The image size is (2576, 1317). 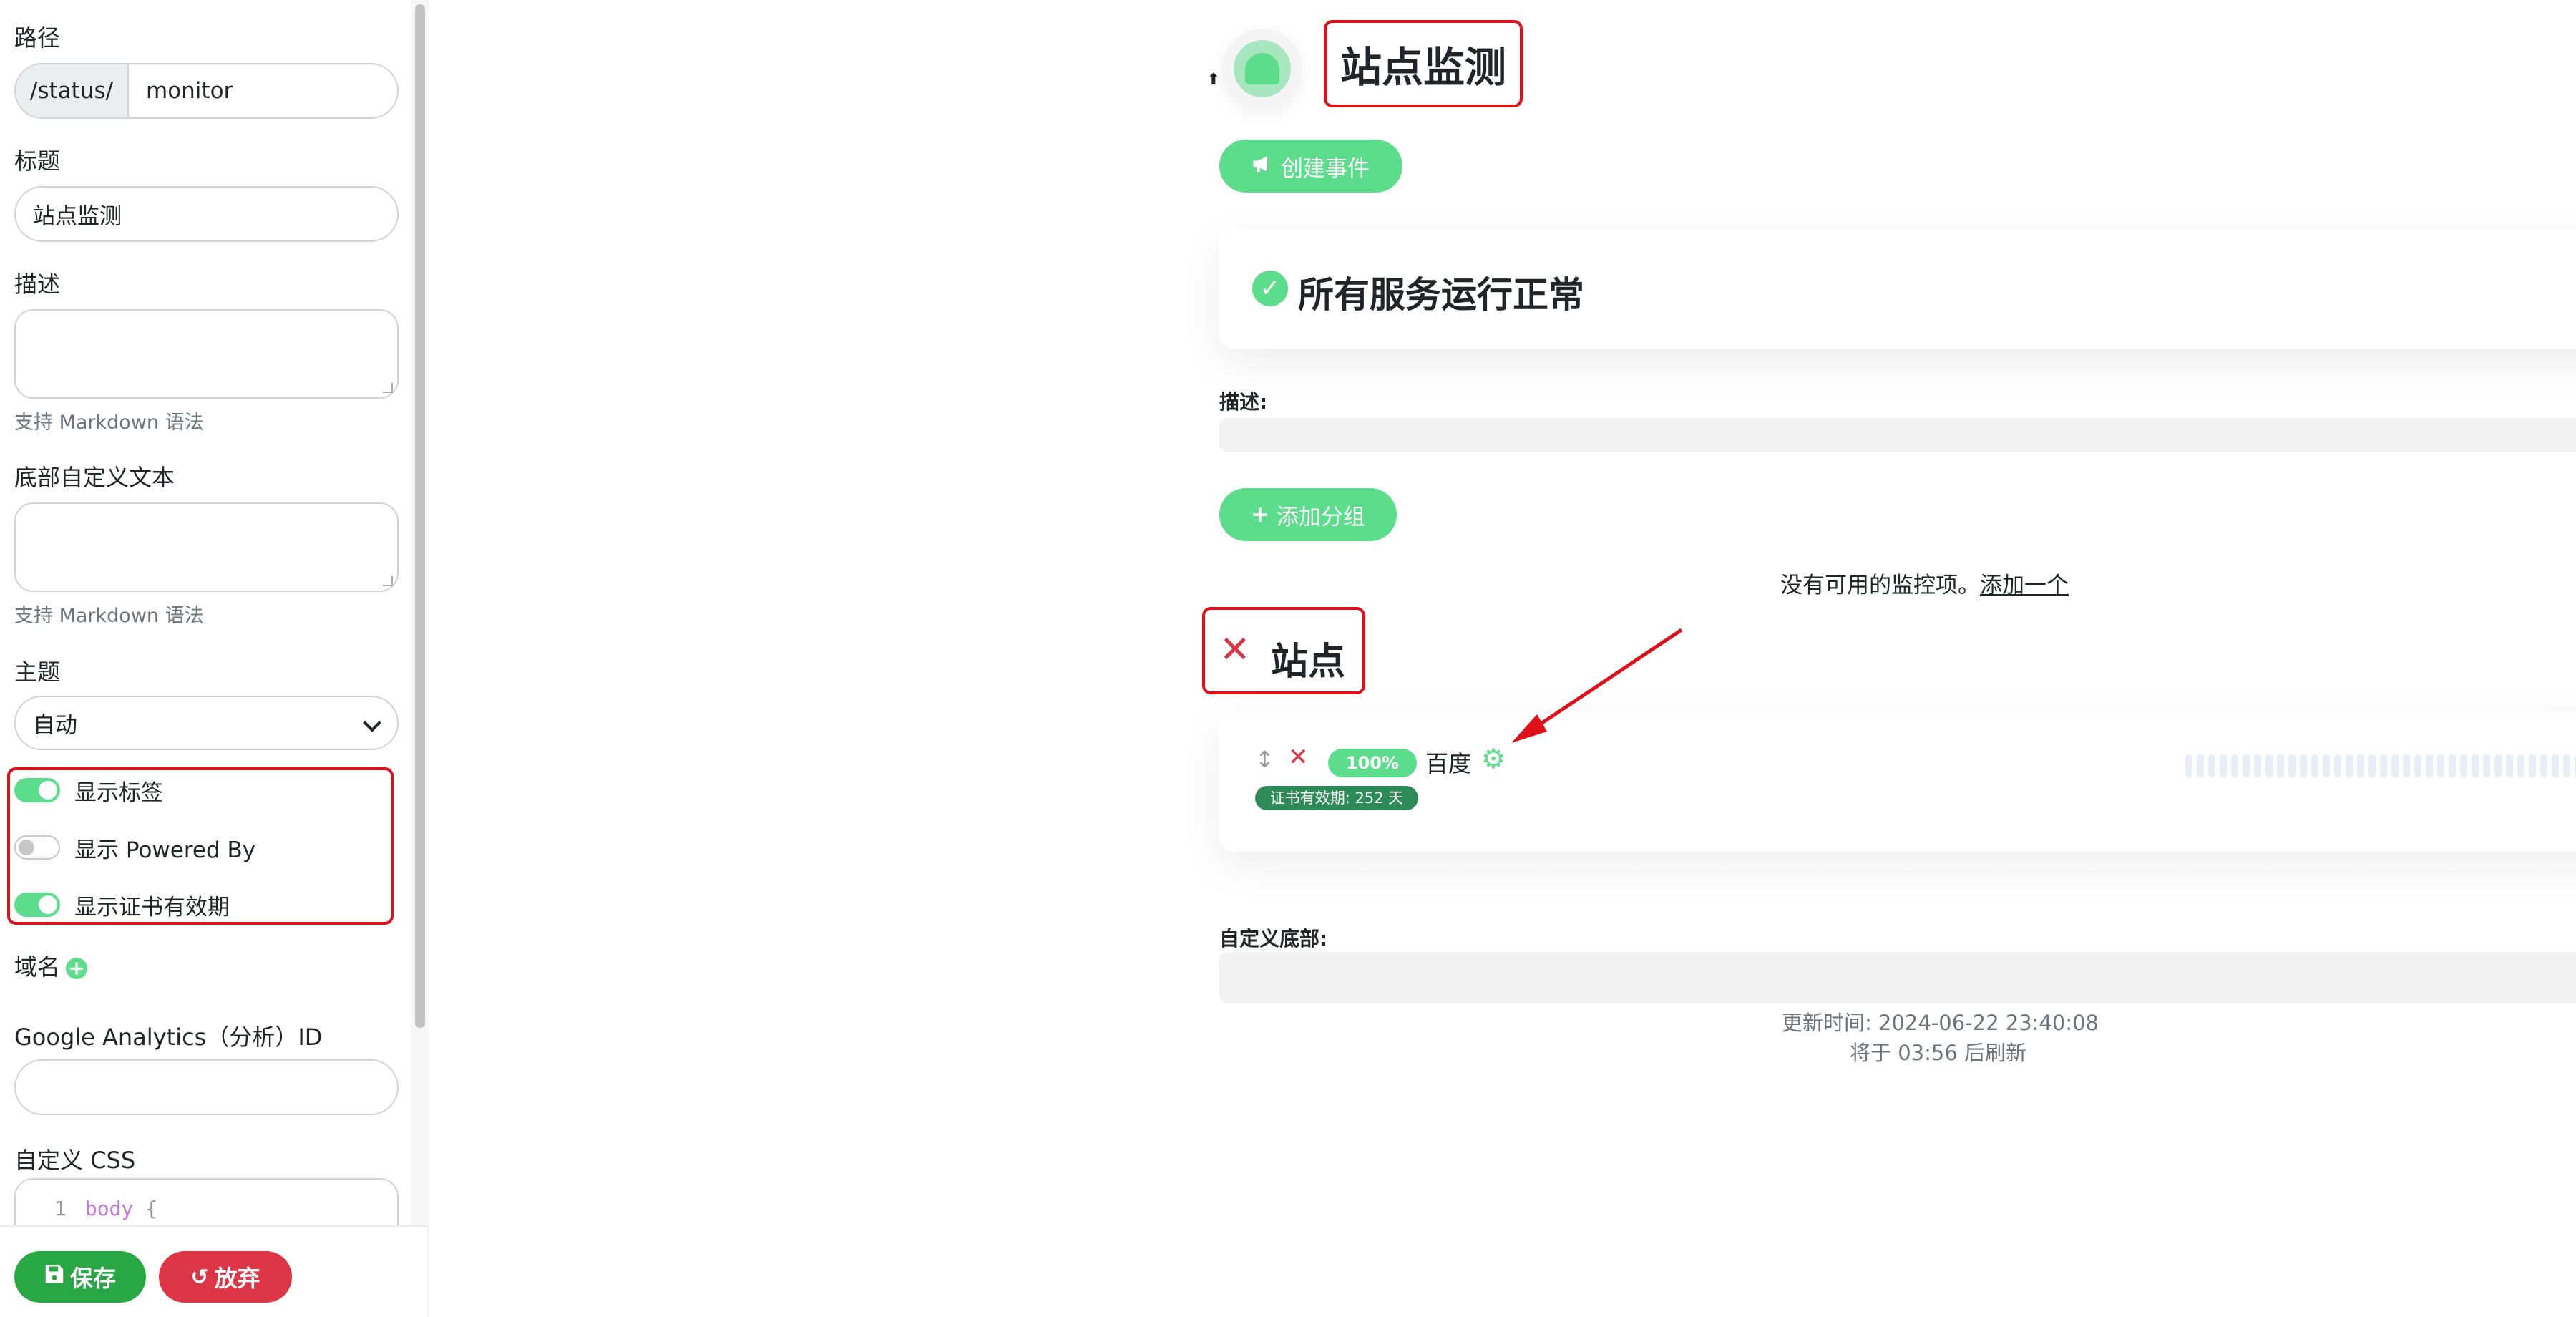 I want to click on plus-icon: +, so click(x=1260, y=515).